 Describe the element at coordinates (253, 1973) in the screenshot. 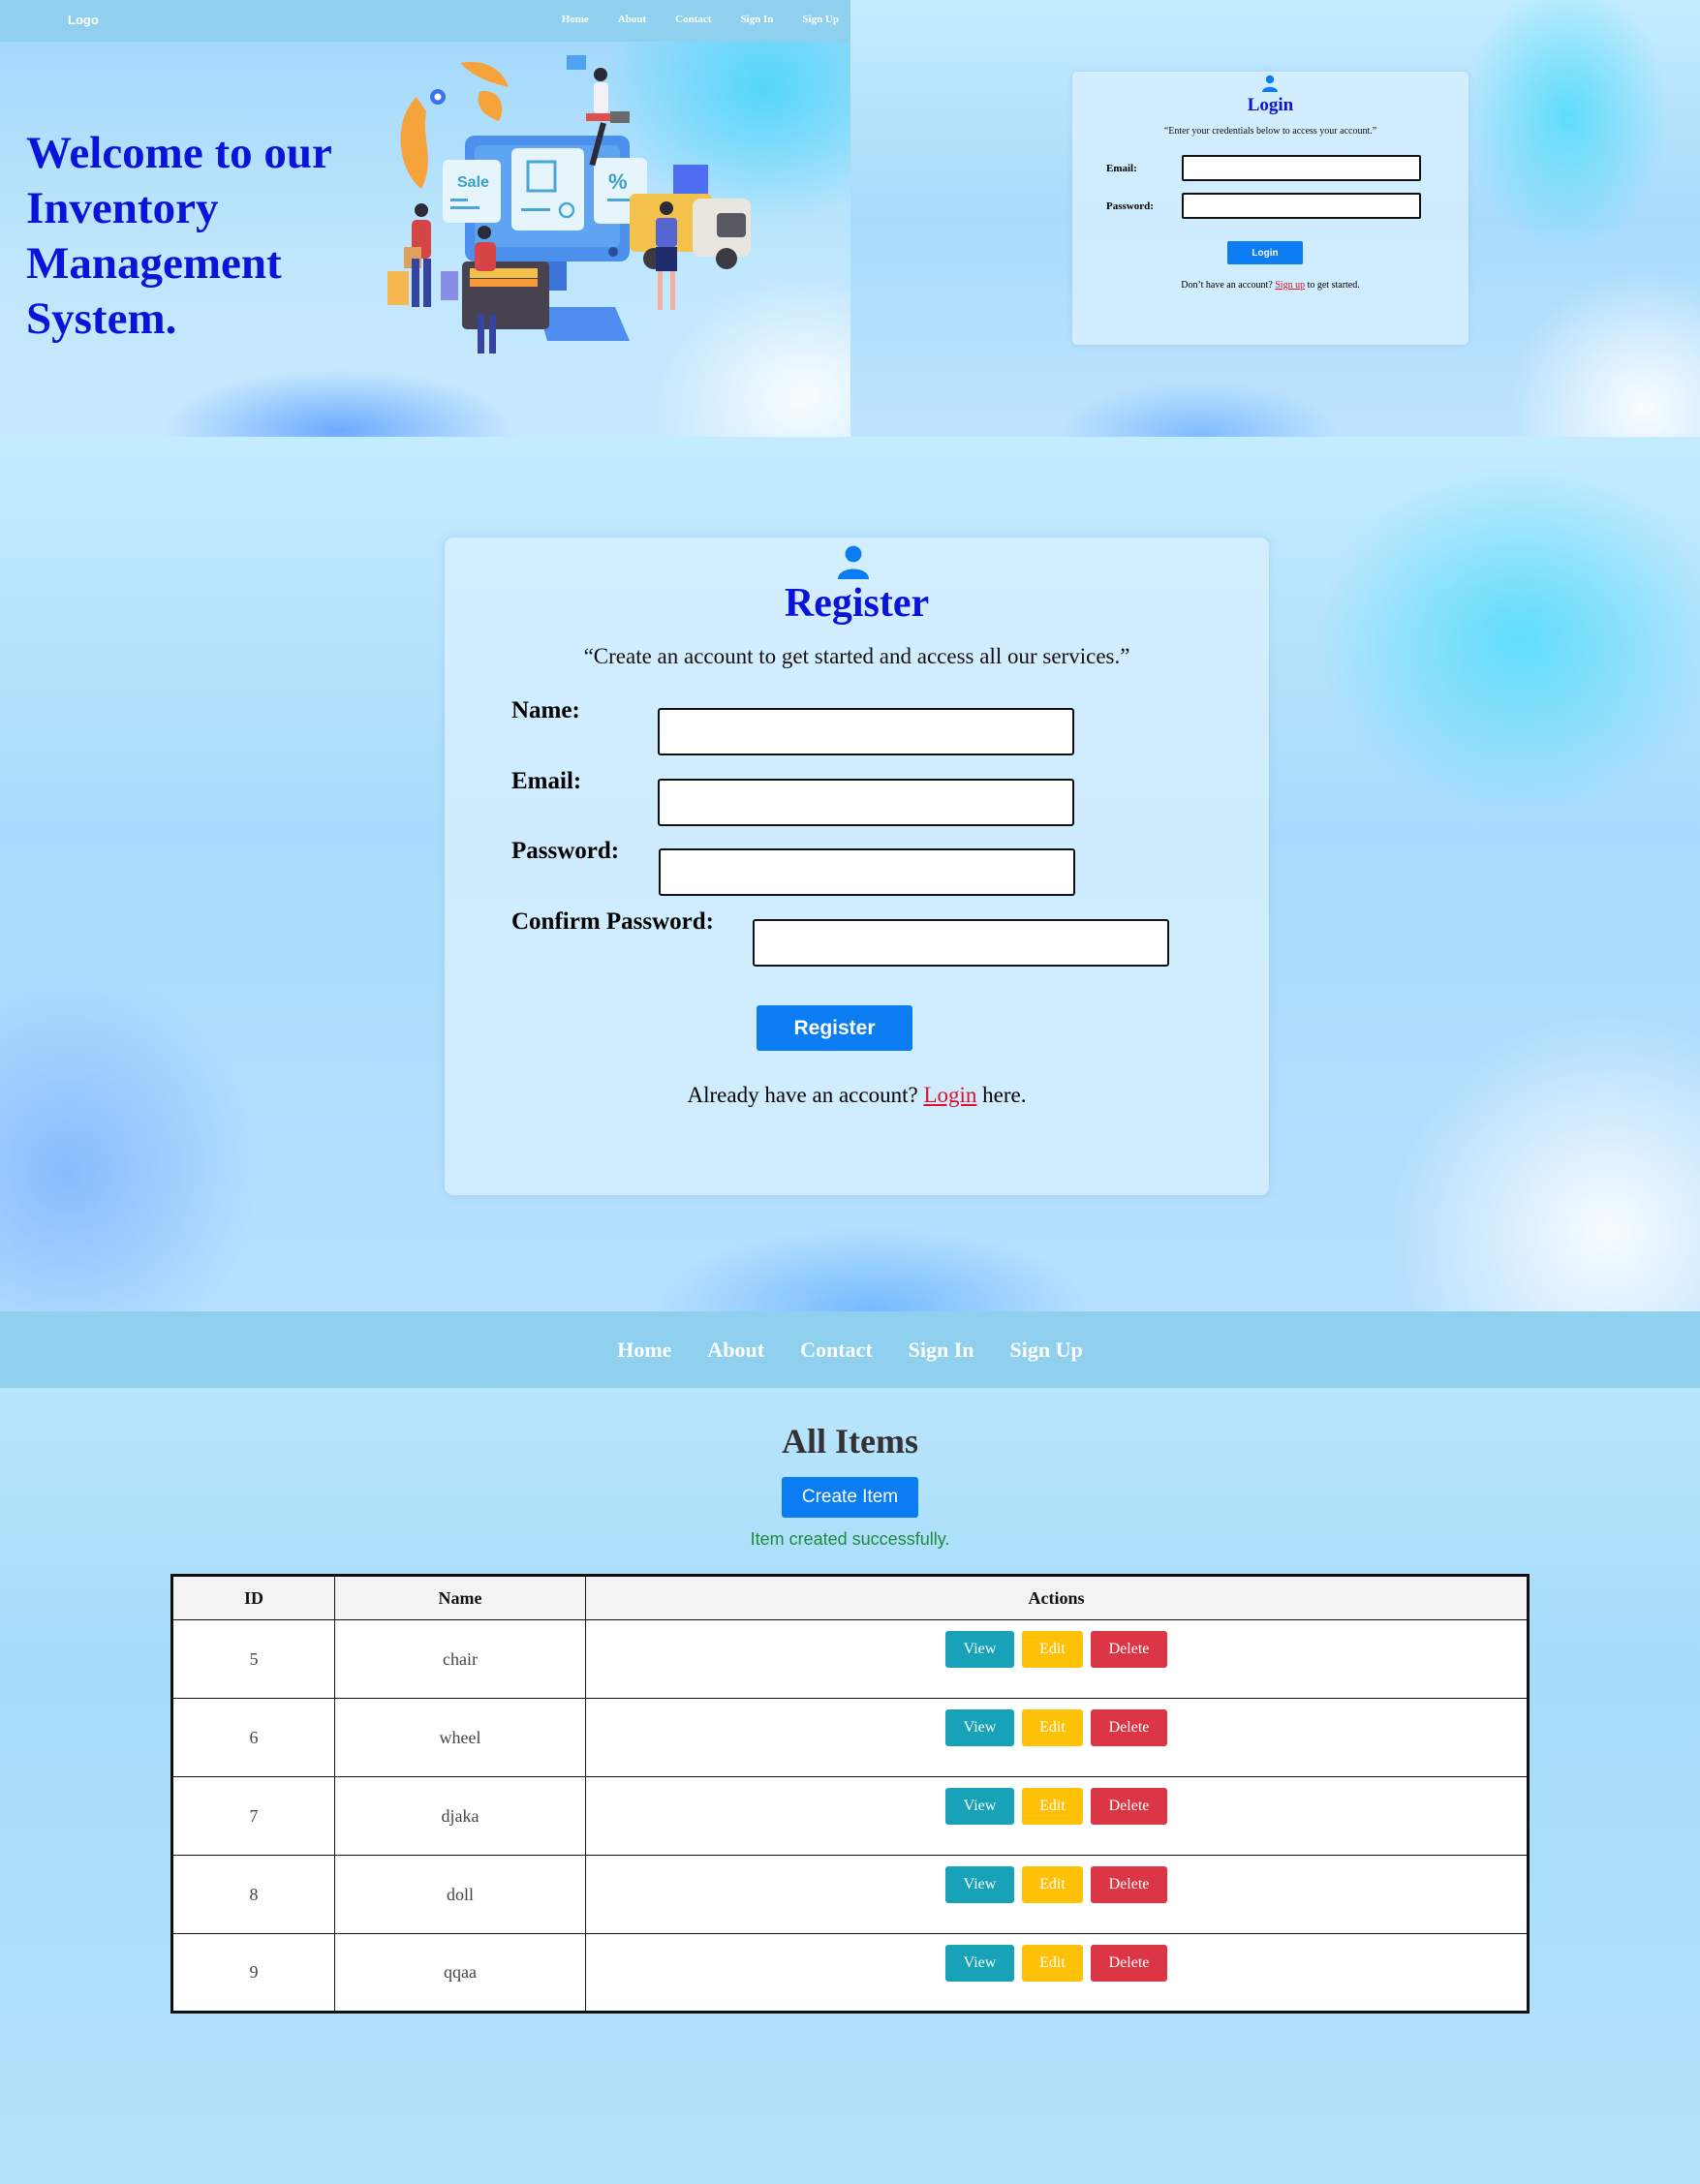

I see `item-id: 9` at that location.